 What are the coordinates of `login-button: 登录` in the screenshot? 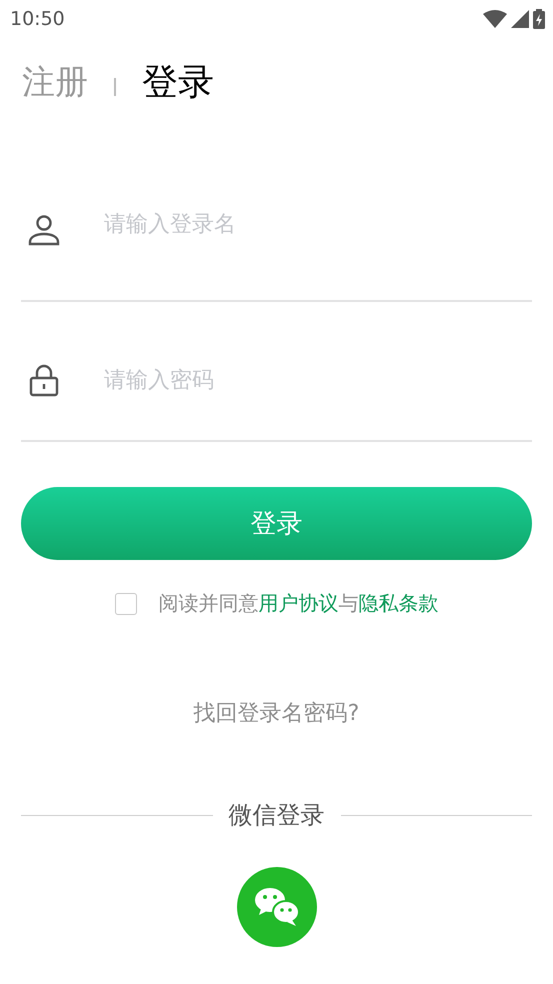 It's located at (276, 523).